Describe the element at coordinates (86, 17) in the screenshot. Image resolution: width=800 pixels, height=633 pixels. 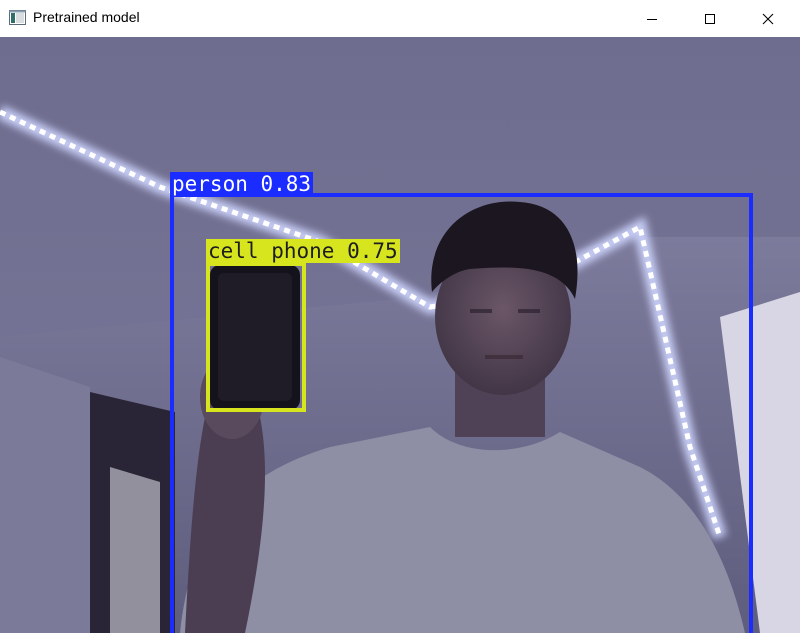
I see `window-title: Pretrained model` at that location.